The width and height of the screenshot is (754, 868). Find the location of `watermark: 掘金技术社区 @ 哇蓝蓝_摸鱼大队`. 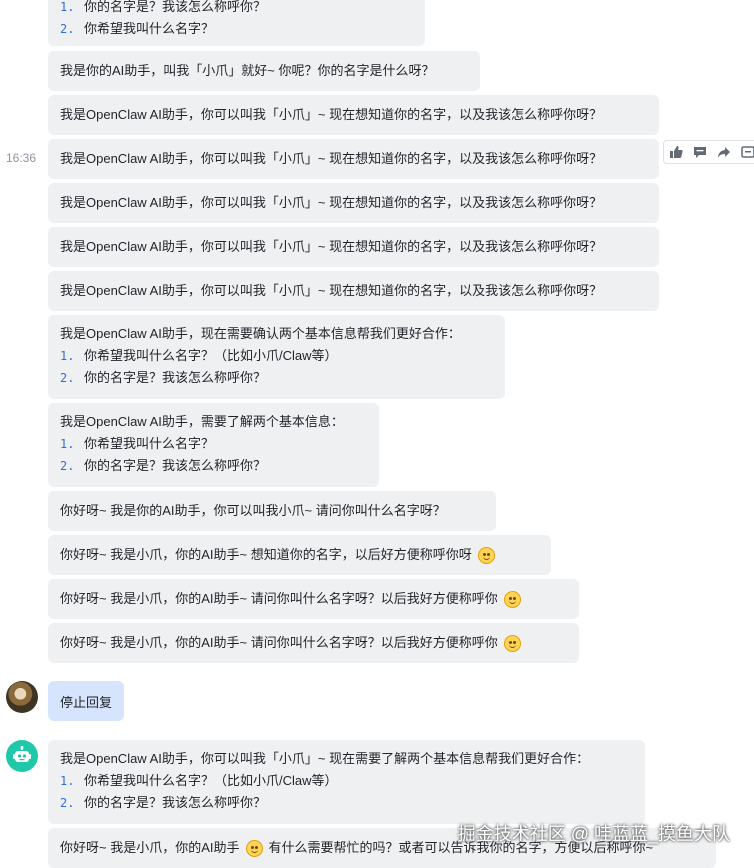

watermark: 掘金技术社区 @ 哇蓝蓝_摸鱼大队 is located at coordinates (593, 834).